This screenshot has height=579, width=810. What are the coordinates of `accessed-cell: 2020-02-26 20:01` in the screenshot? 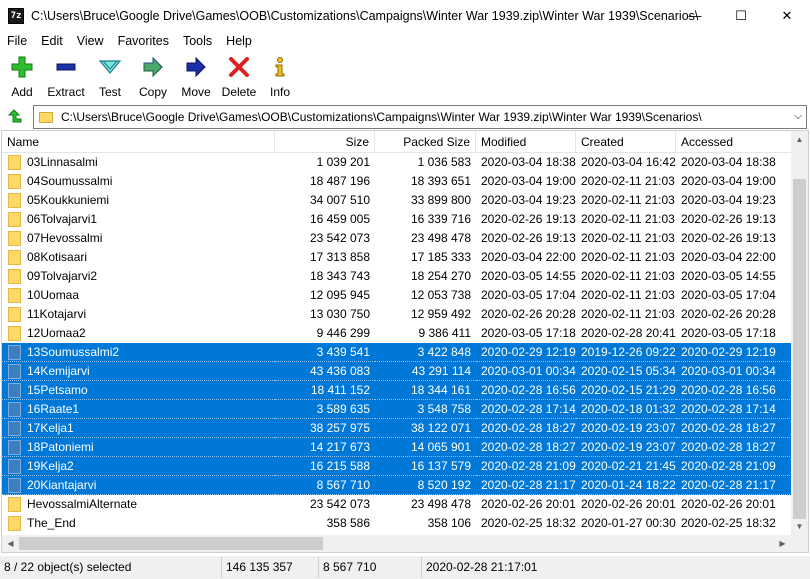 It's located at (728, 504).